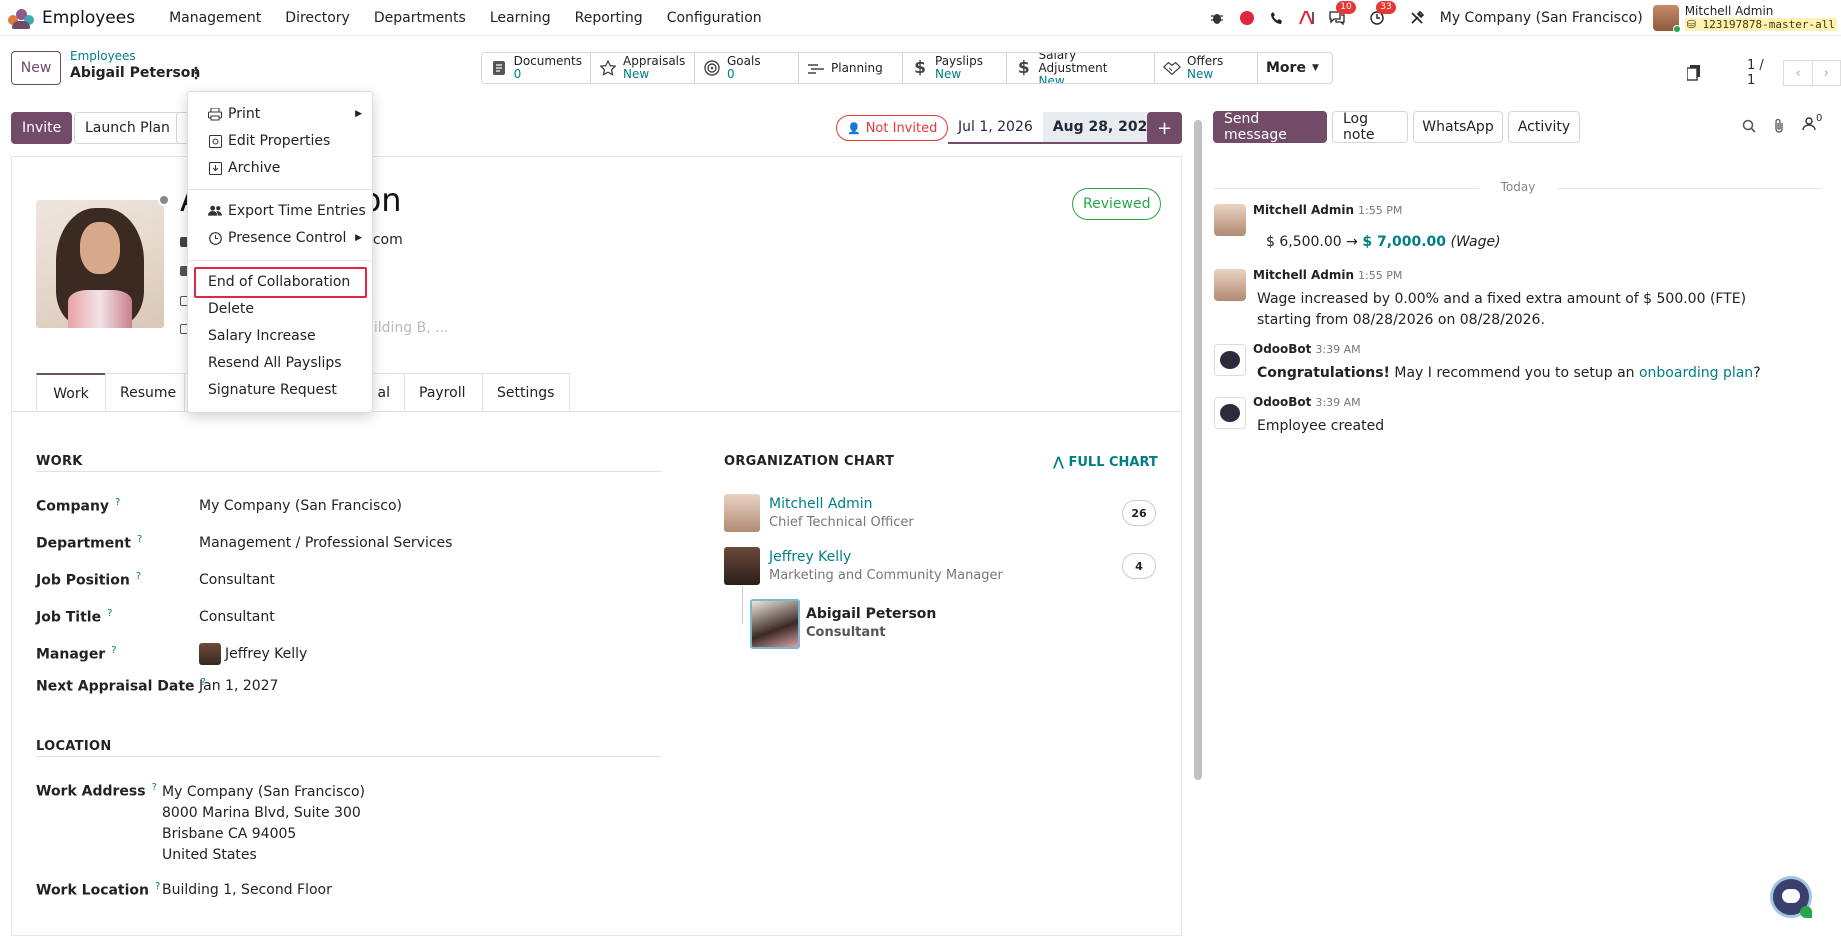  What do you see at coordinates (71, 392) in the screenshot?
I see `tab-work: Work` at bounding box center [71, 392].